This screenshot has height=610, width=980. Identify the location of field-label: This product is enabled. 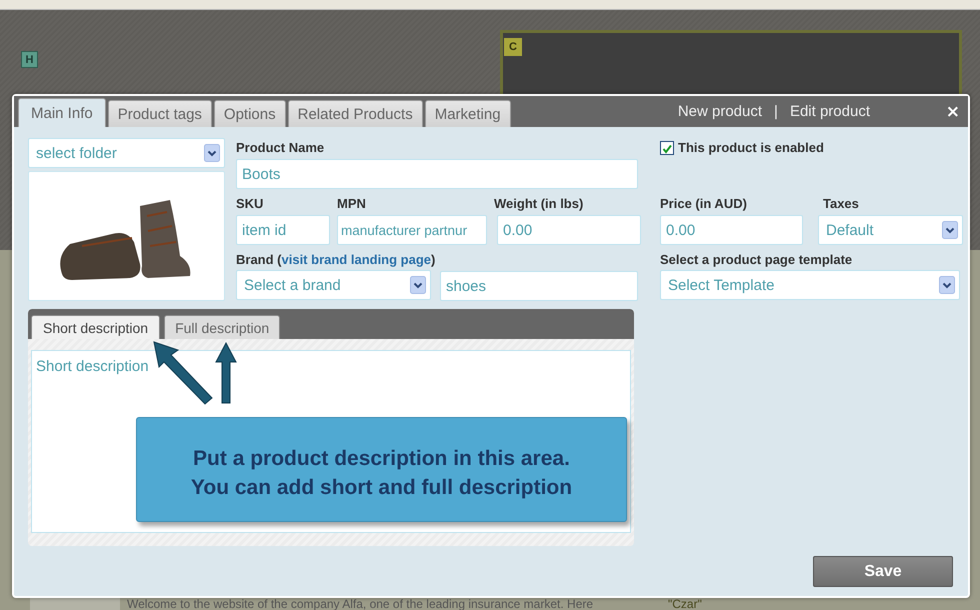
(751, 148).